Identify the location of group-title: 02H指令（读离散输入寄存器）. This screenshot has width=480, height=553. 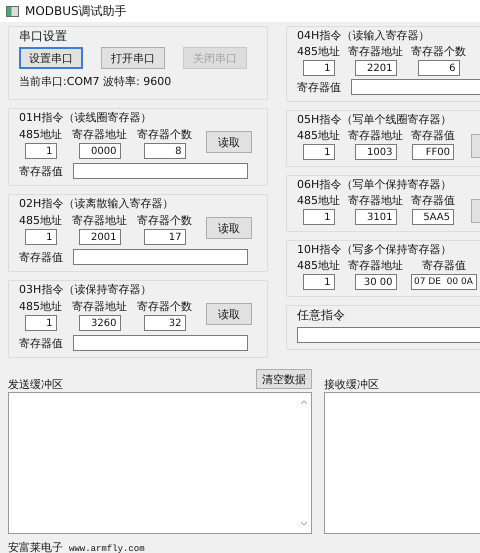
(96, 204).